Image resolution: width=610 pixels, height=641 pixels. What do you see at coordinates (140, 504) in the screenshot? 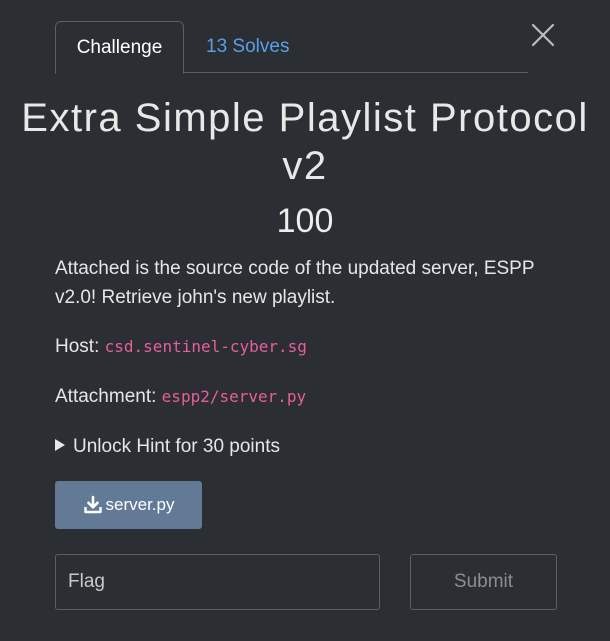
I see `download-label: server.py` at bounding box center [140, 504].